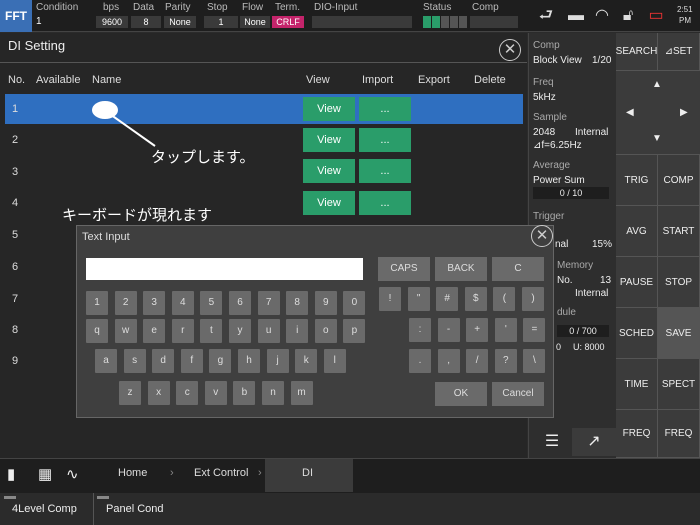 Image resolution: width=700 pixels, height=525 pixels. What do you see at coordinates (135, 509) in the screenshot?
I see `footer-panel-cond: Panel Cond` at bounding box center [135, 509].